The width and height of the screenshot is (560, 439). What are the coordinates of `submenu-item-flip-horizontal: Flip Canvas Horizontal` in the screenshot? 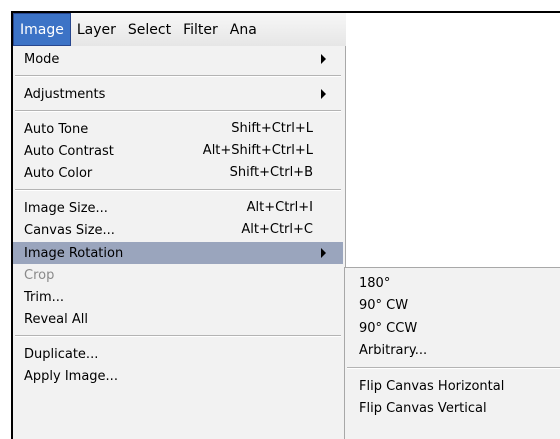 It's located at (452, 386).